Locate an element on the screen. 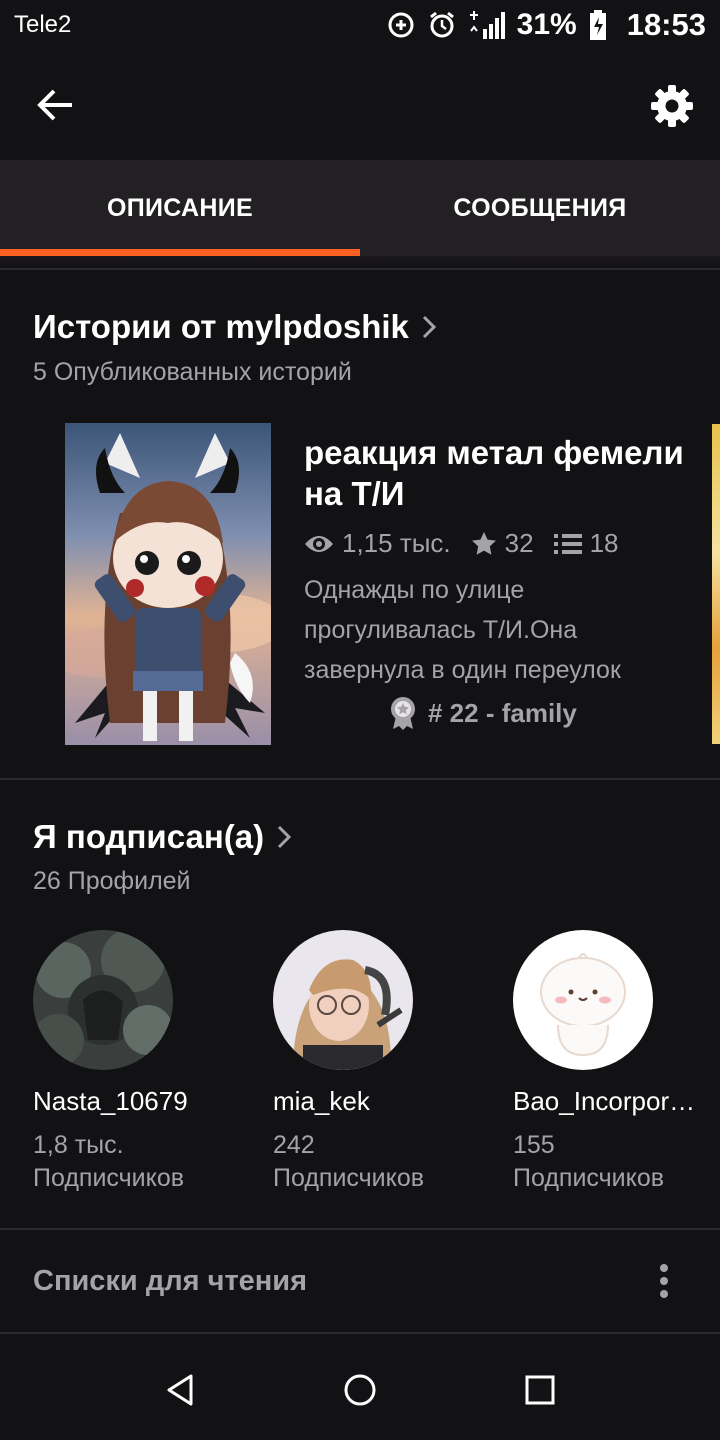 The image size is (720, 1440). reads-count: 1,15 тыс. is located at coordinates (396, 543).